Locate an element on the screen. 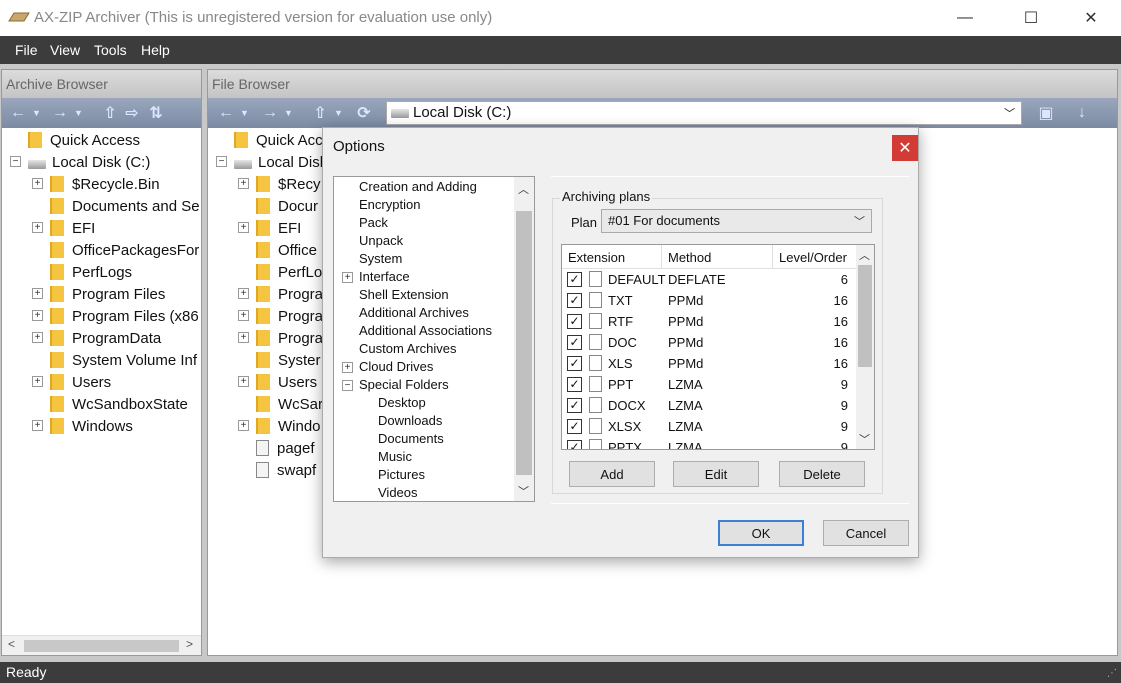 The height and width of the screenshot is (683, 1121). close-button: ✕ is located at coordinates (1091, 18).